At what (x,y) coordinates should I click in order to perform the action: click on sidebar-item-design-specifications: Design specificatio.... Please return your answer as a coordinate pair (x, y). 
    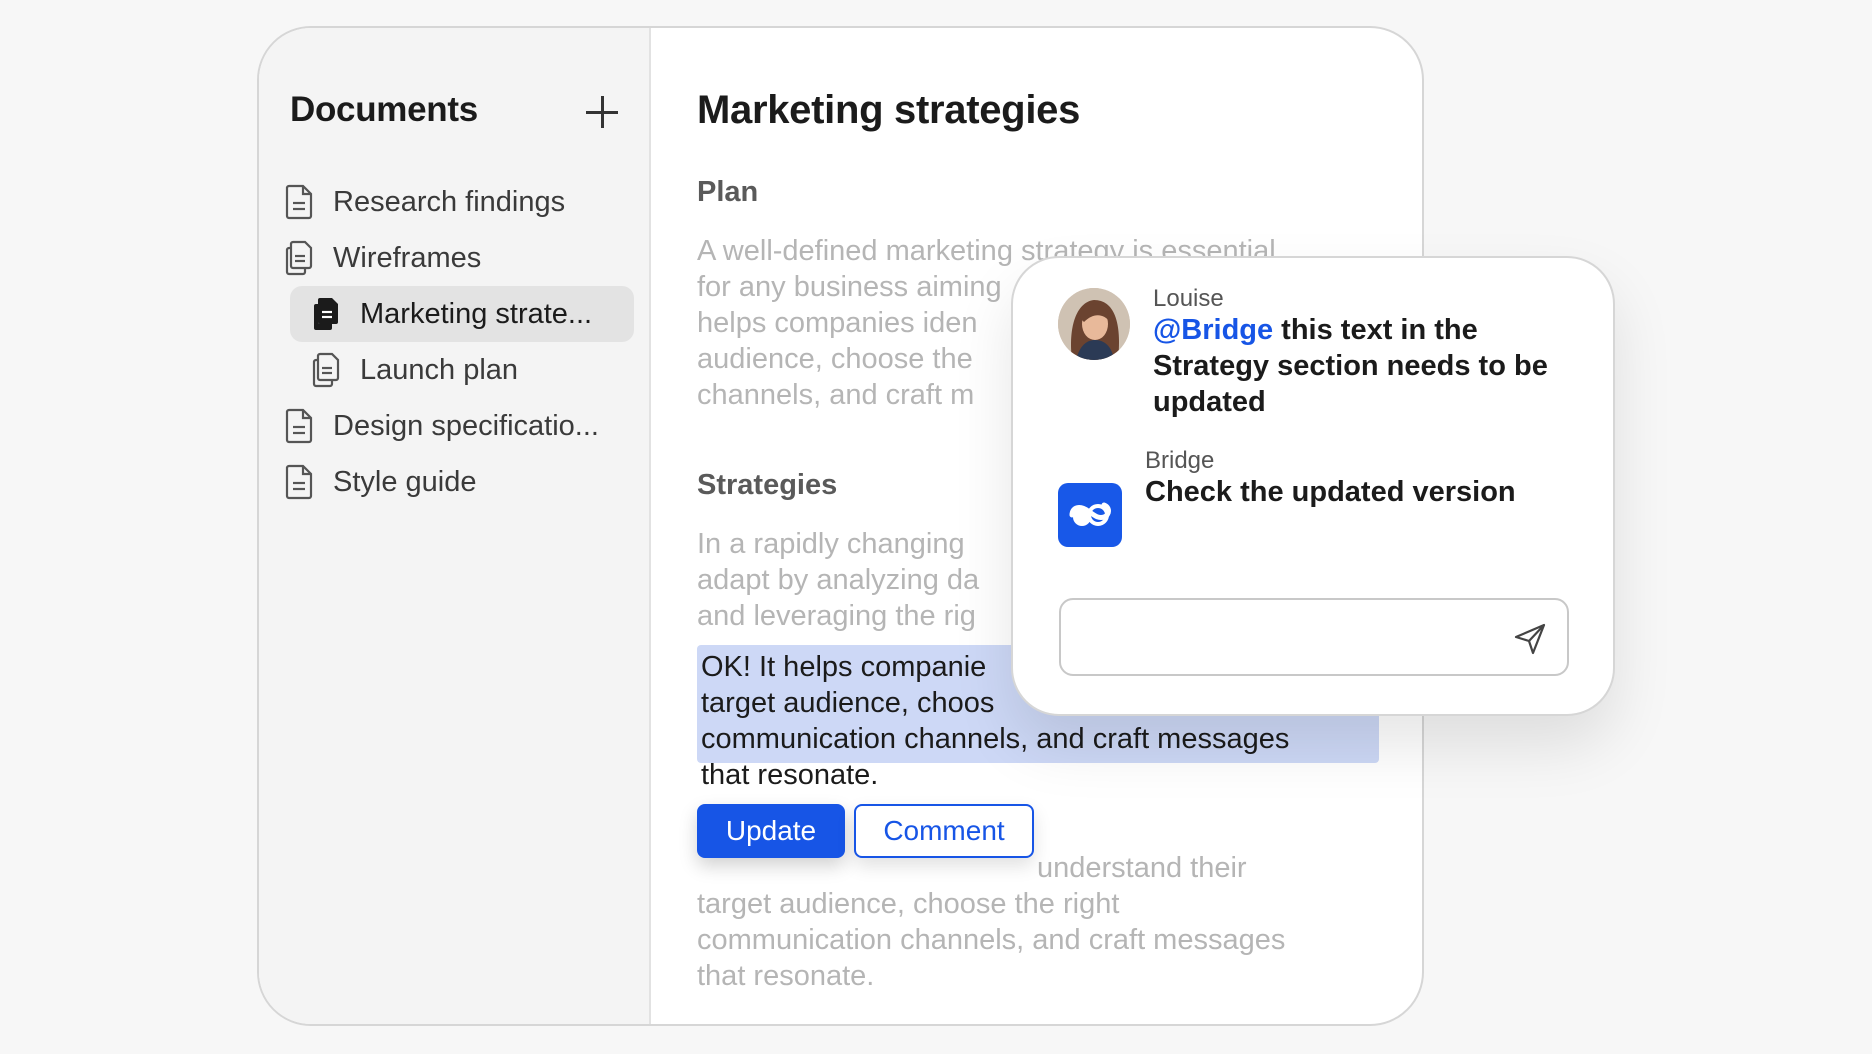
    Looking at the image, I should click on (441, 426).